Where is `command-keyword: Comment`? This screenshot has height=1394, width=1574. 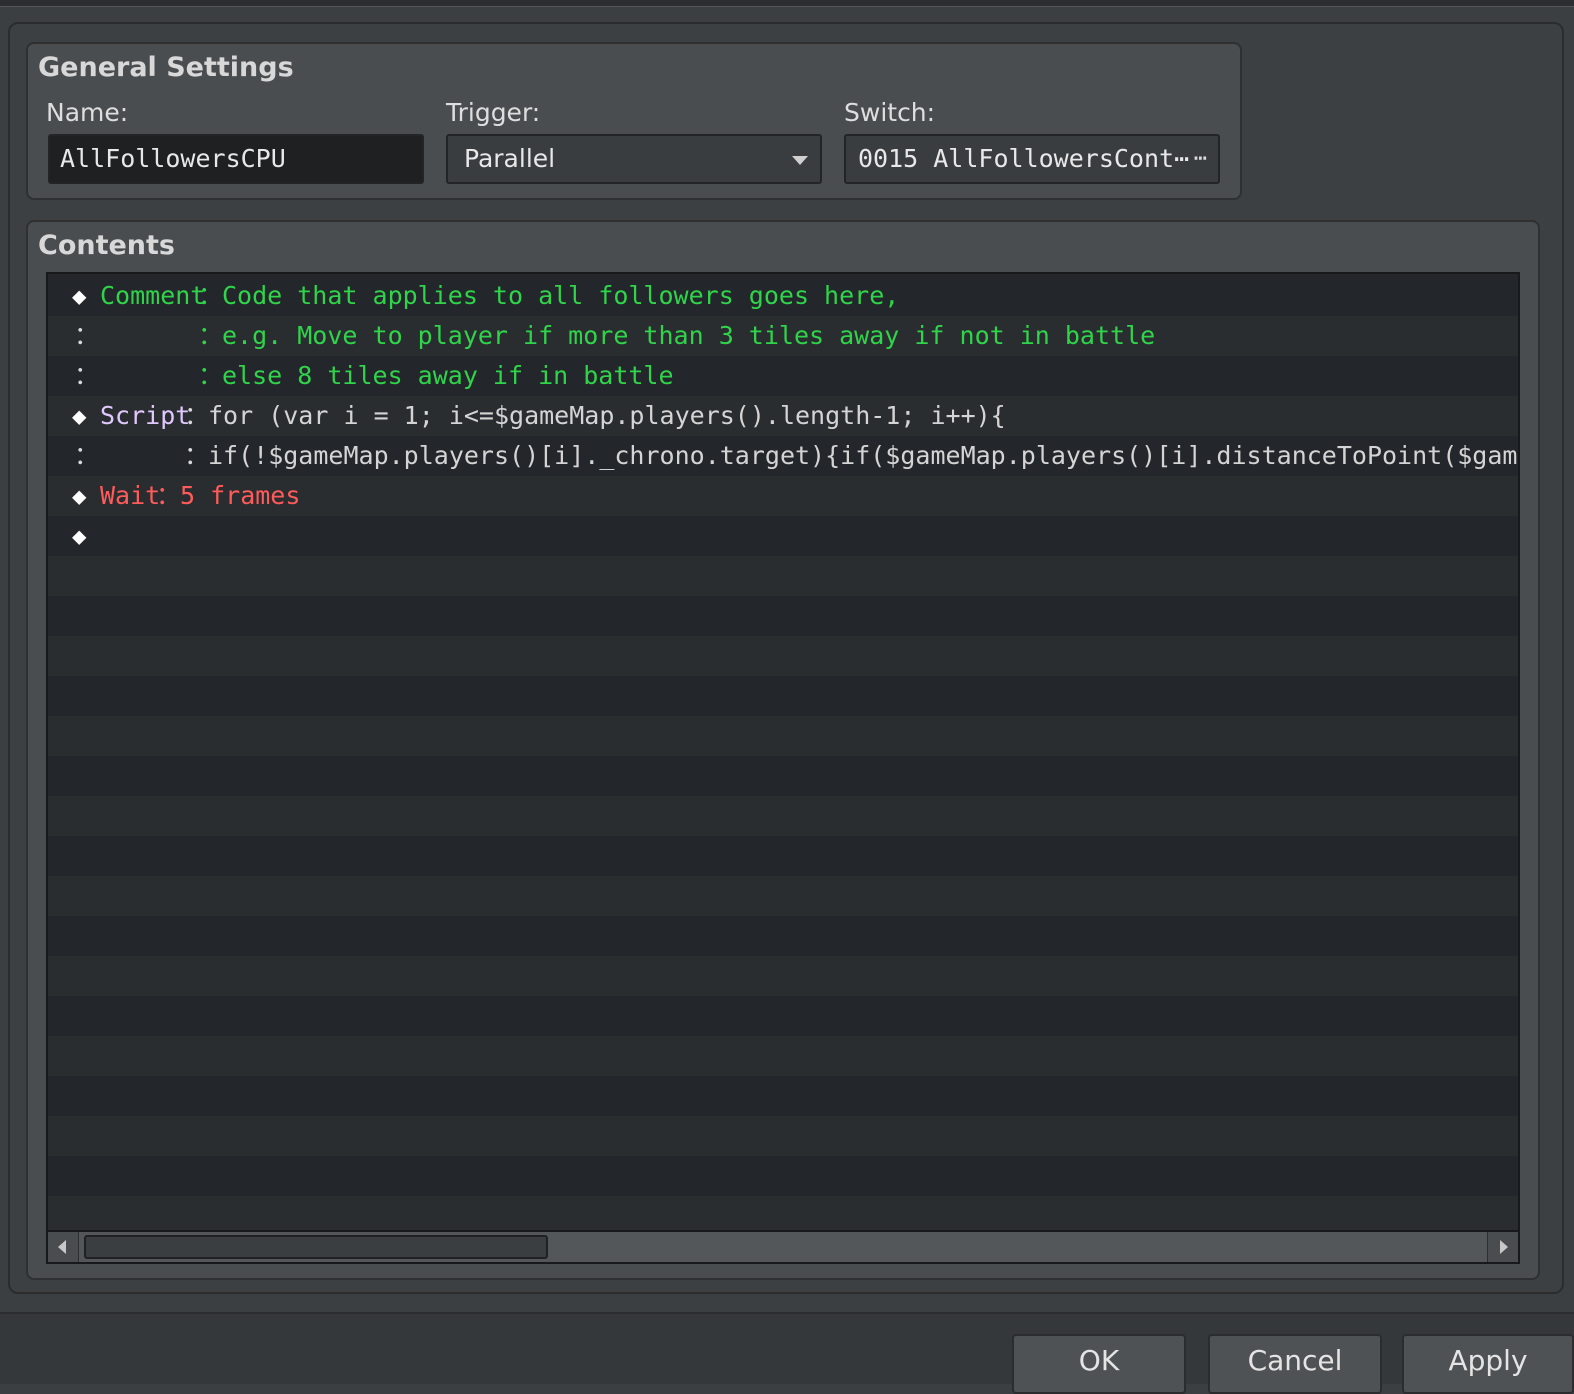 command-keyword: Comment is located at coordinates (153, 295).